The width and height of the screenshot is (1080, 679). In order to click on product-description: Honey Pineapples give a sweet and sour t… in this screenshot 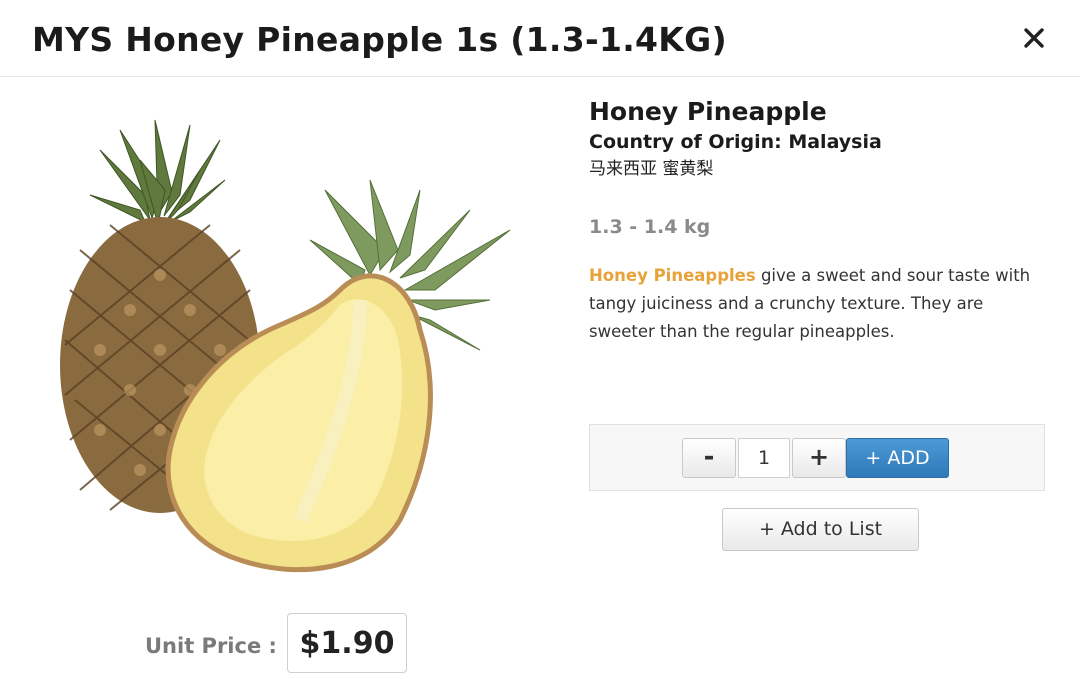, I will do `click(819, 304)`.